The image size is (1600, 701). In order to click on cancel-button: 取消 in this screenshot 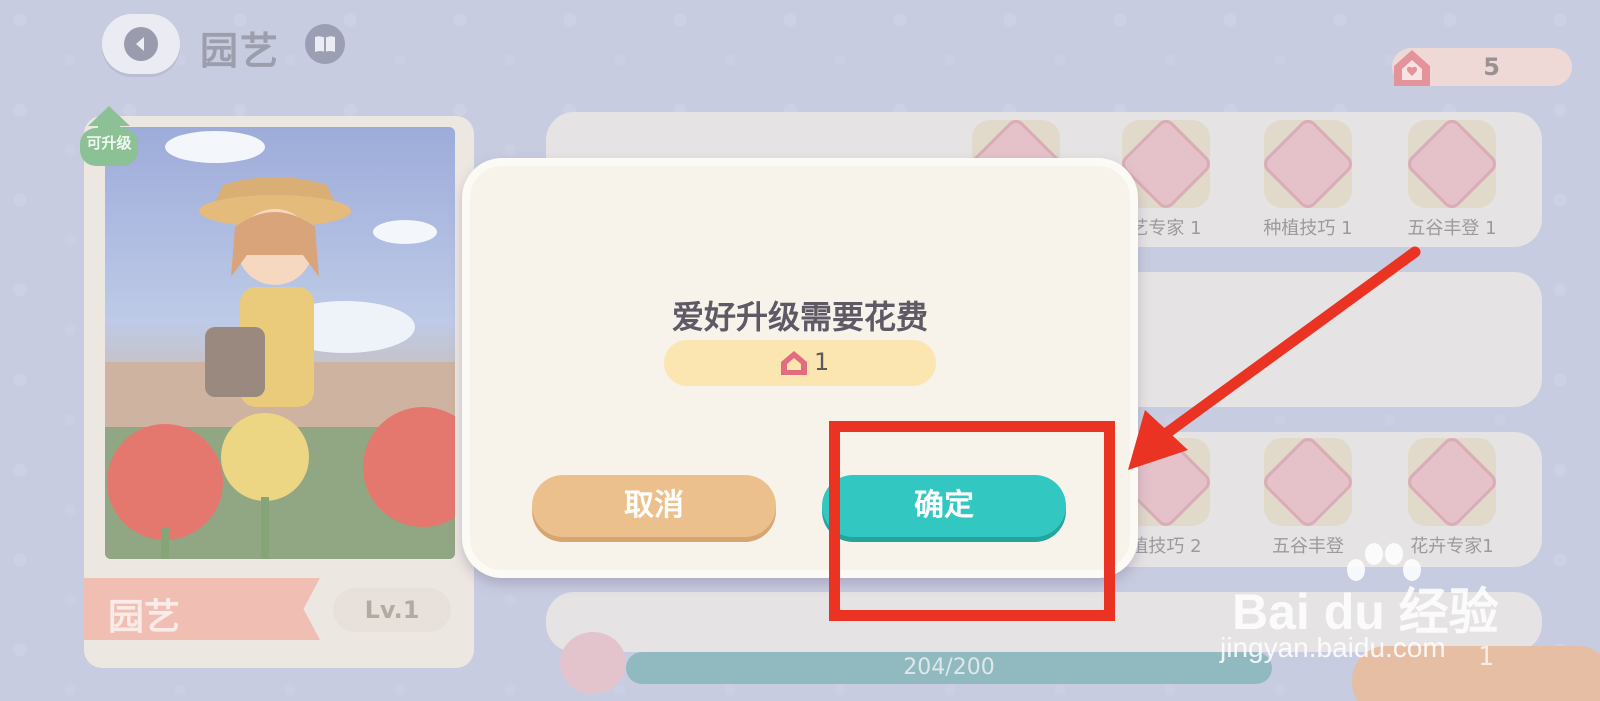, I will do `click(654, 506)`.